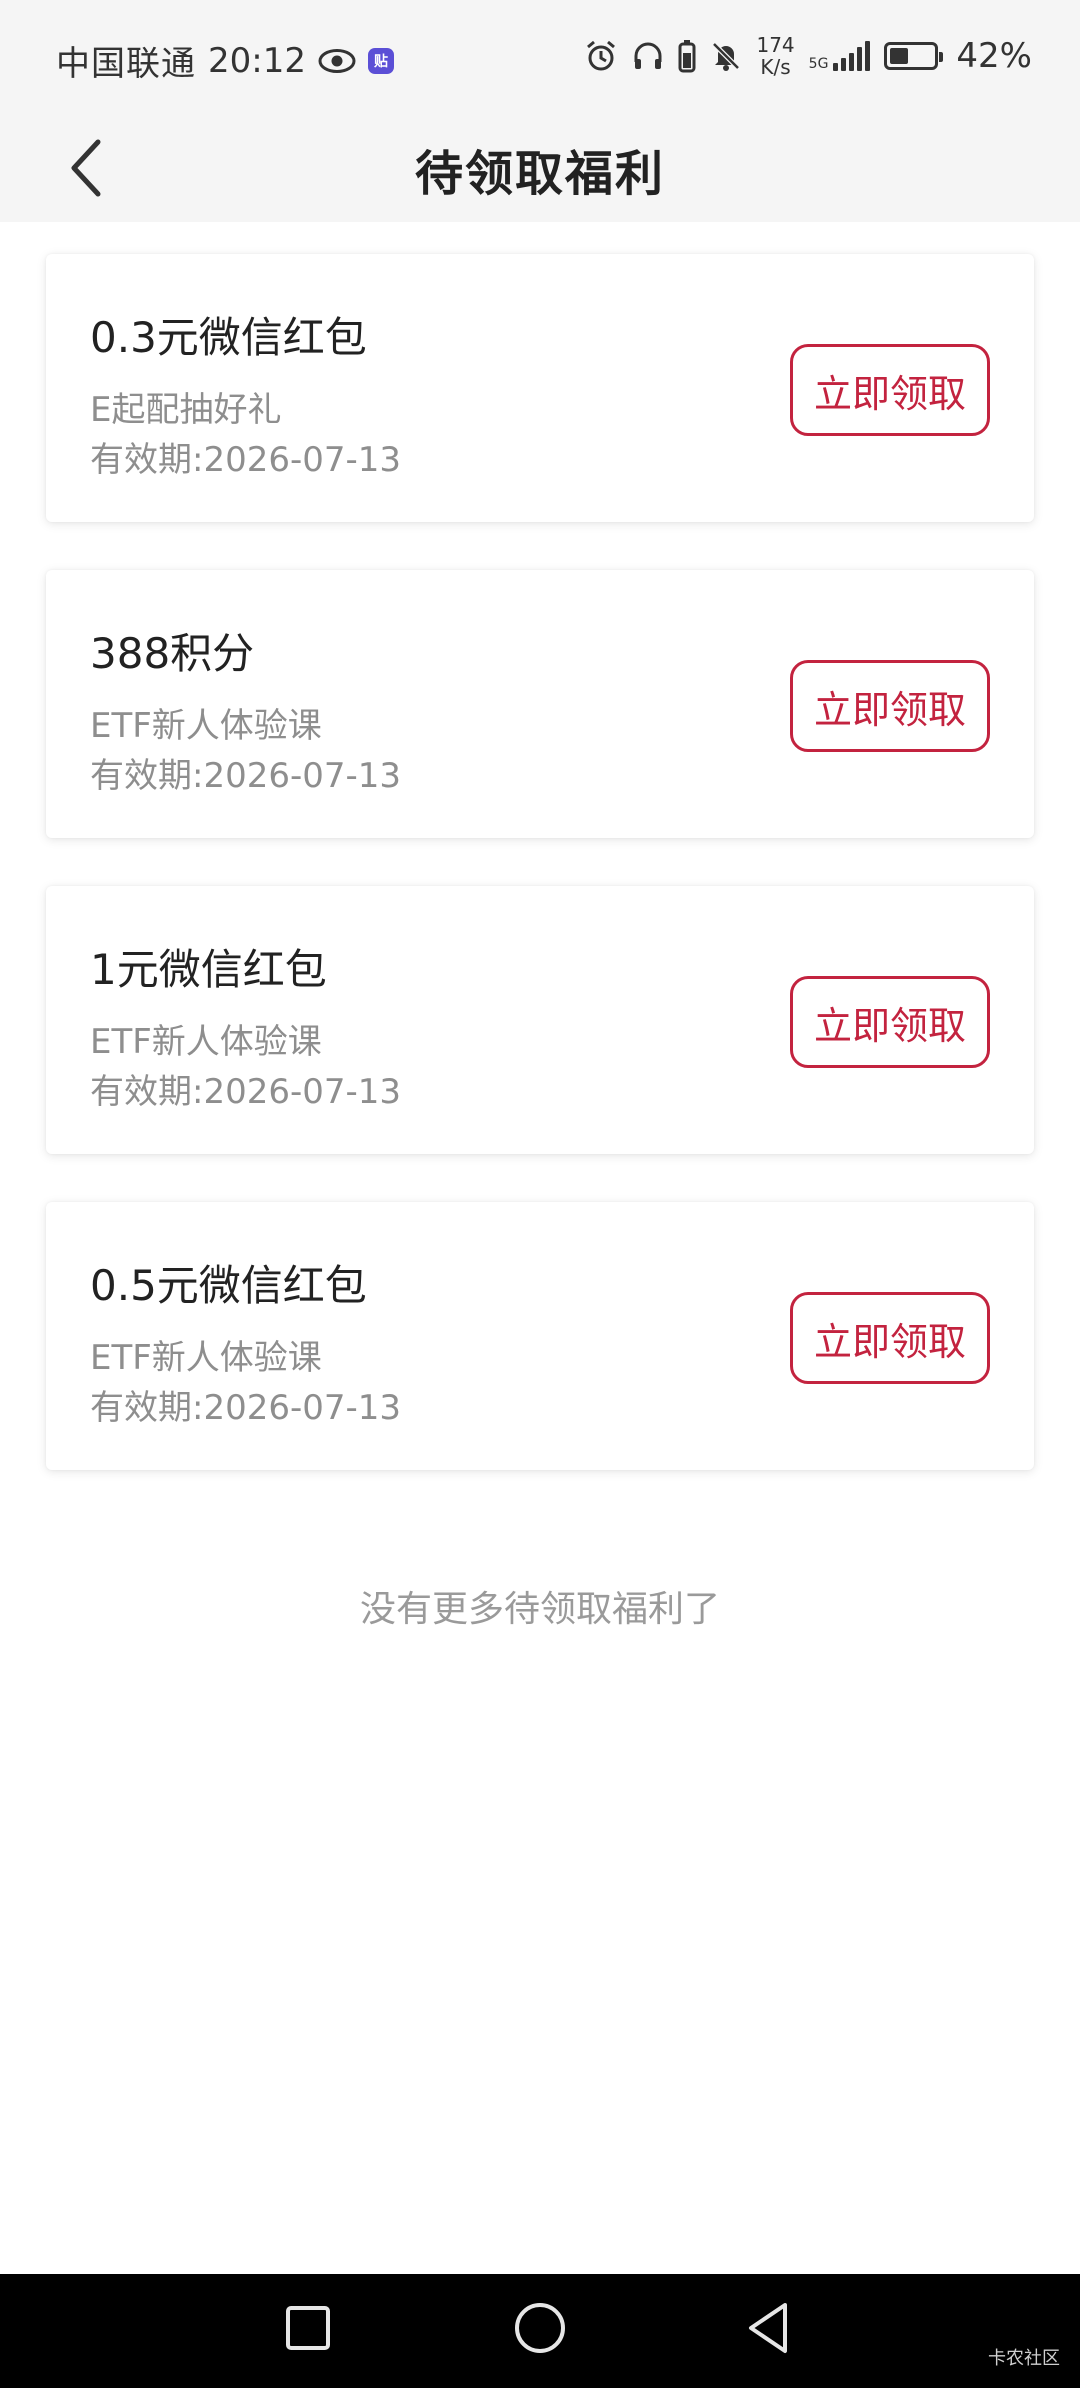 The height and width of the screenshot is (2388, 1080). I want to click on triangle-back-icon, so click(768, 2330).